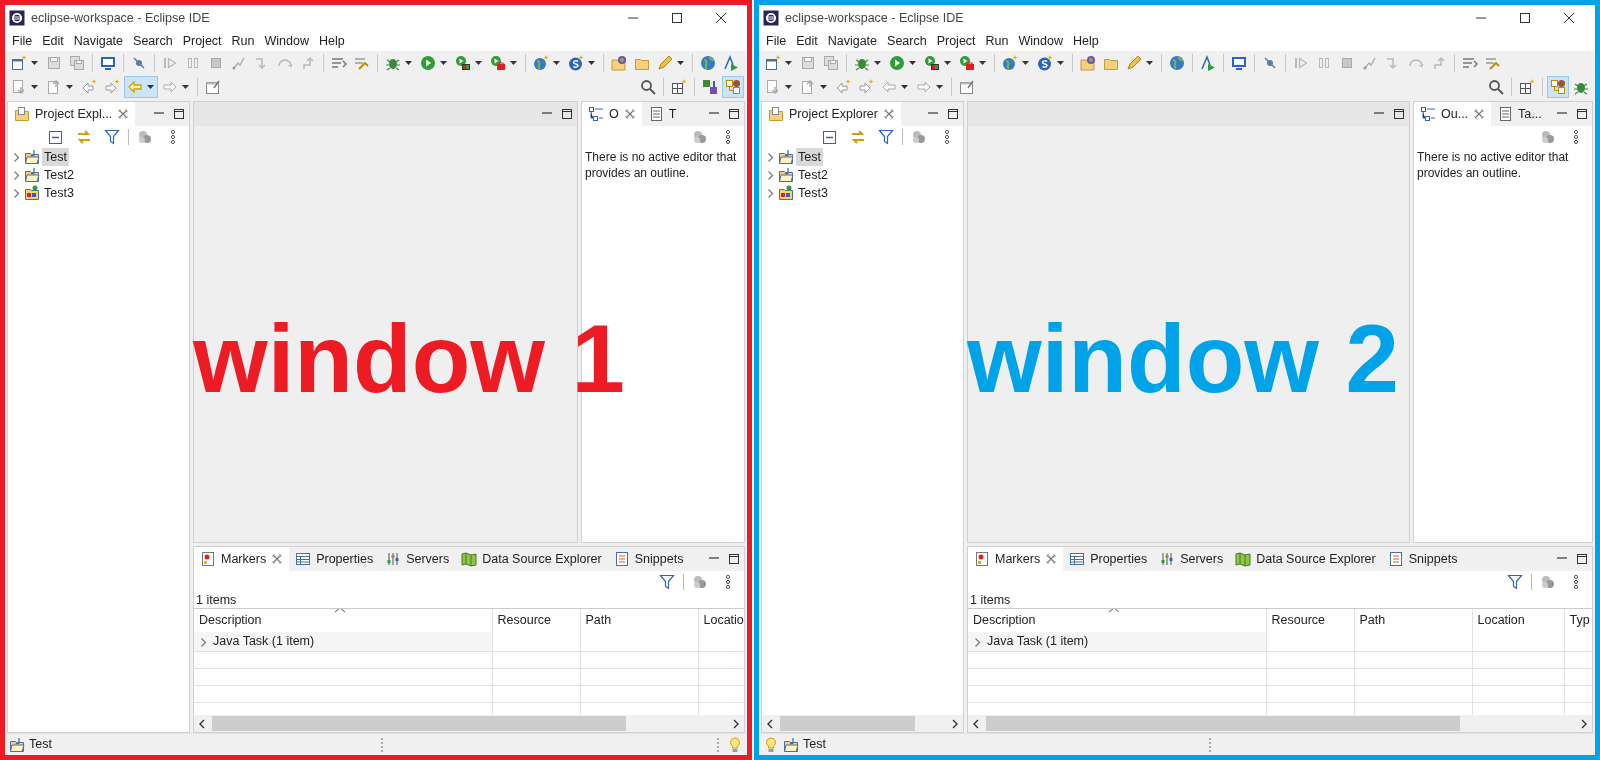  Describe the element at coordinates (843, 87) in the screenshot. I see `arrow-left-star-icon` at that location.